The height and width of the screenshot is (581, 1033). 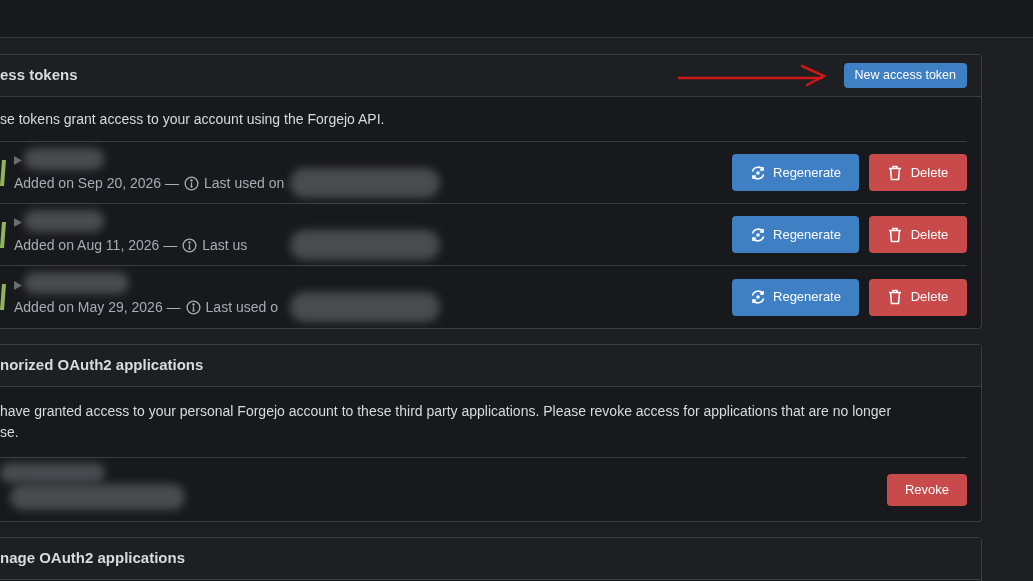 I want to click on description-text: have granted access to your personal Forgejo account to these third party applications. Please revoke access for applications that are no longer se., so click(x=446, y=422).